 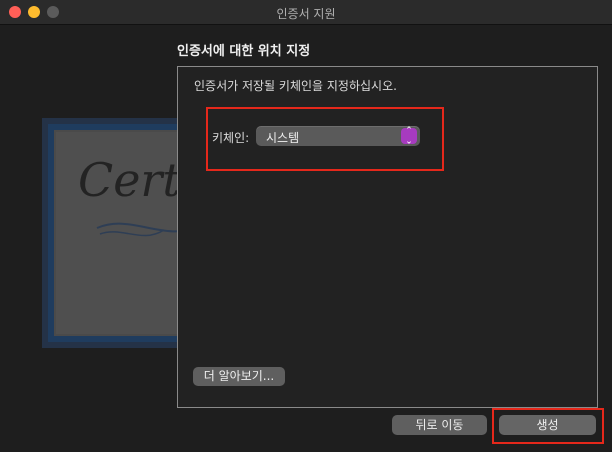 I want to click on back-button: 뒤로 이동, so click(x=439, y=425).